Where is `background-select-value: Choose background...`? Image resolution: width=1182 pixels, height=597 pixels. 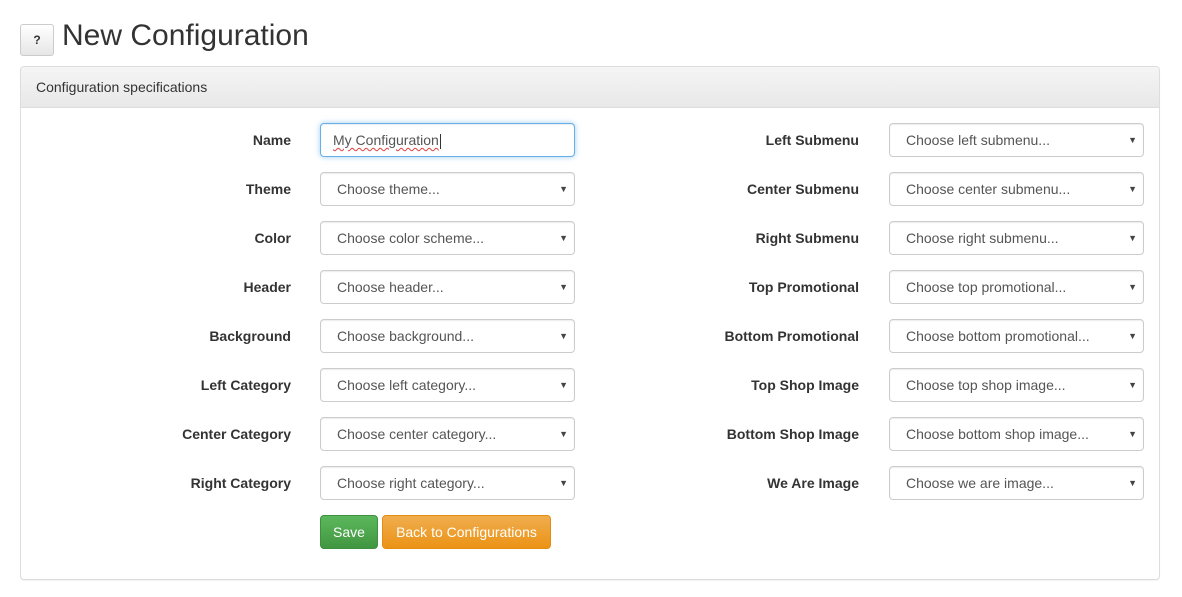 background-select-value: Choose background... is located at coordinates (405, 336).